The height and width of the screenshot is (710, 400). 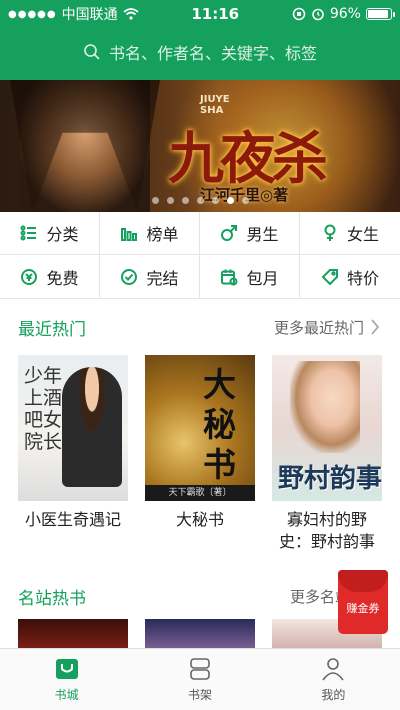 I want to click on category-free: 免费, so click(x=50, y=276).